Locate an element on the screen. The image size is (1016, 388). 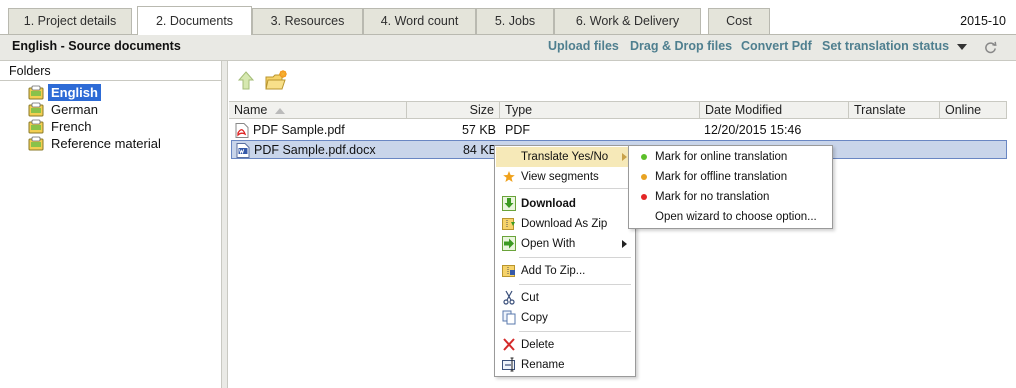
folders-header: Folders is located at coordinates (111, 71).